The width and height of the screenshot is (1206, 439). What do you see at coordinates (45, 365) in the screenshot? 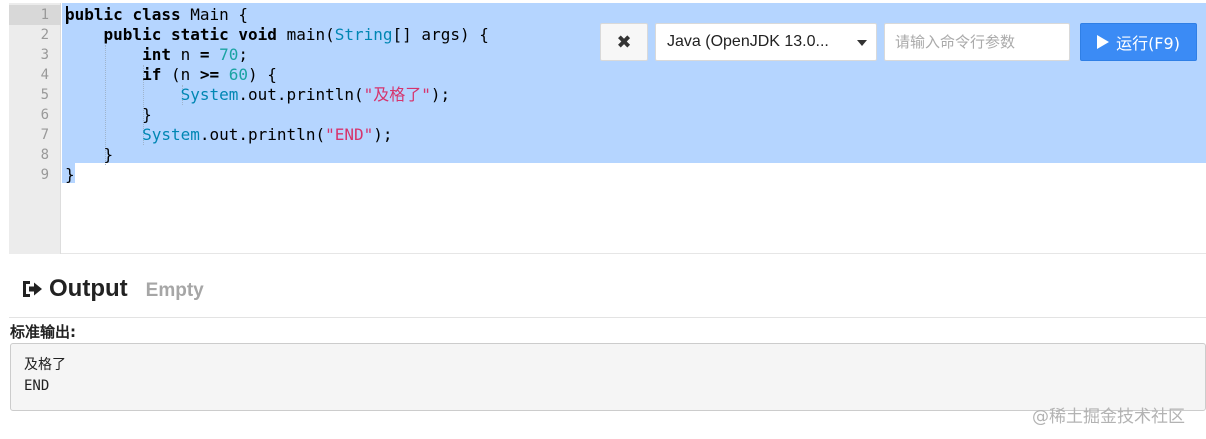
I see `stdout-line: 及格了` at bounding box center [45, 365].